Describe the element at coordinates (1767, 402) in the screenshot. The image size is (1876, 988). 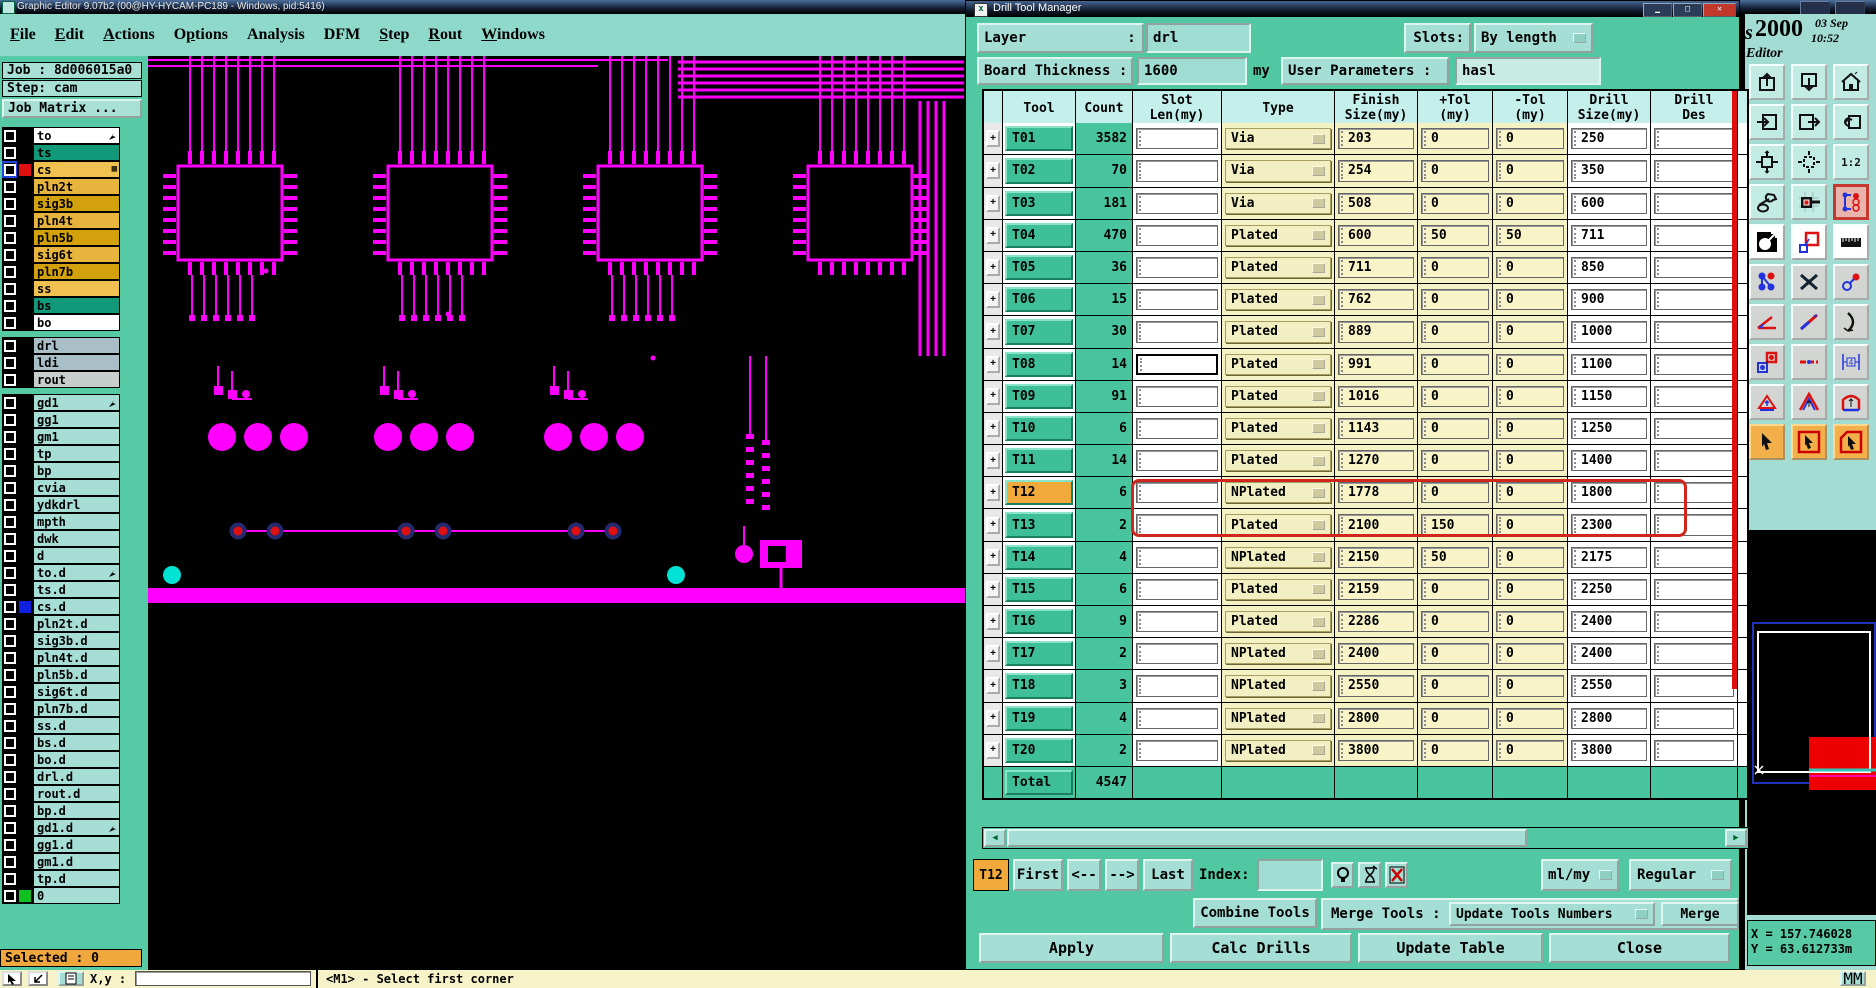
I see `triangle-marker-icon` at that location.